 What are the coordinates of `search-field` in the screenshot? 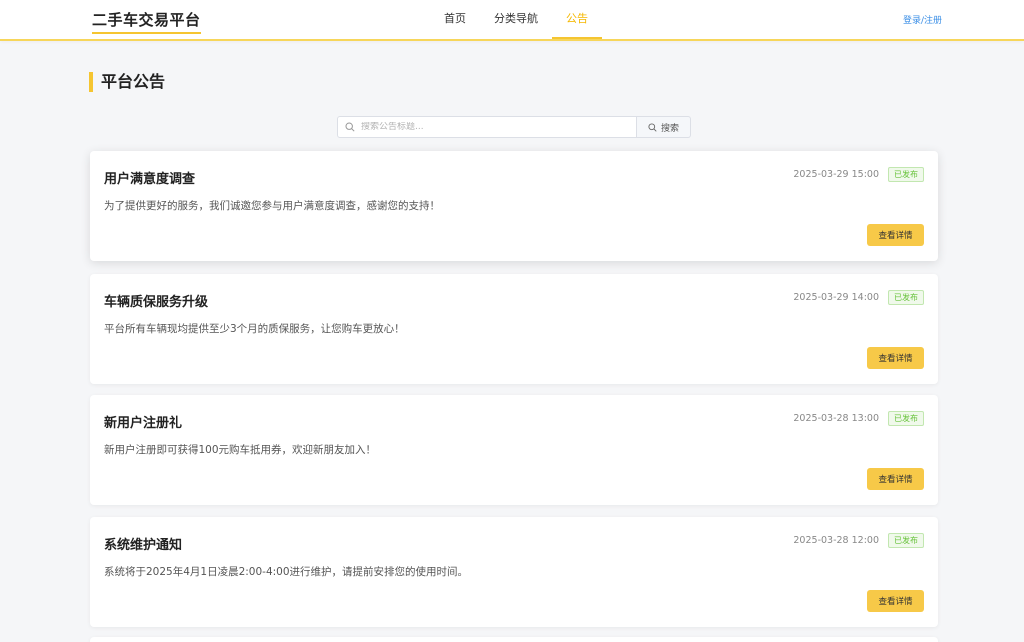 It's located at (487, 127).